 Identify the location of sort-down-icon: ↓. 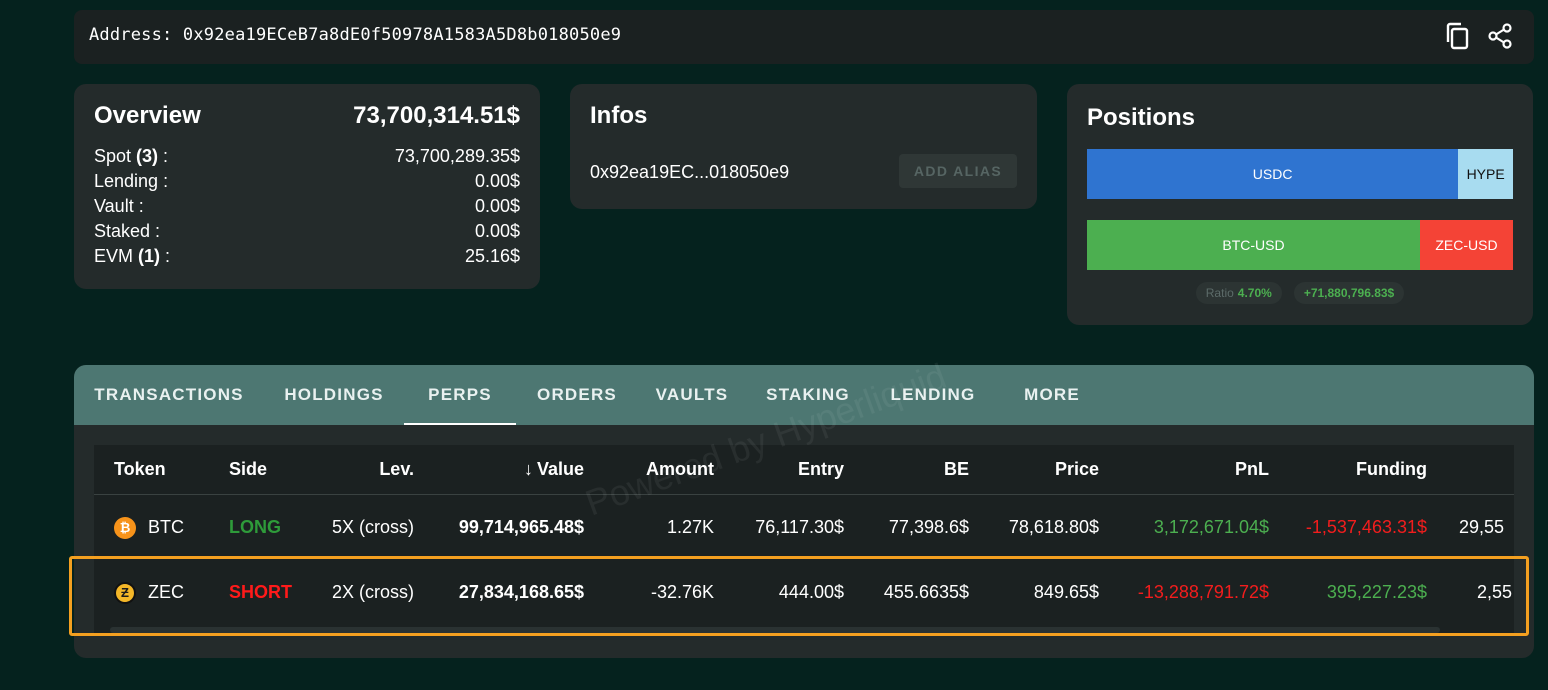
(528, 469).